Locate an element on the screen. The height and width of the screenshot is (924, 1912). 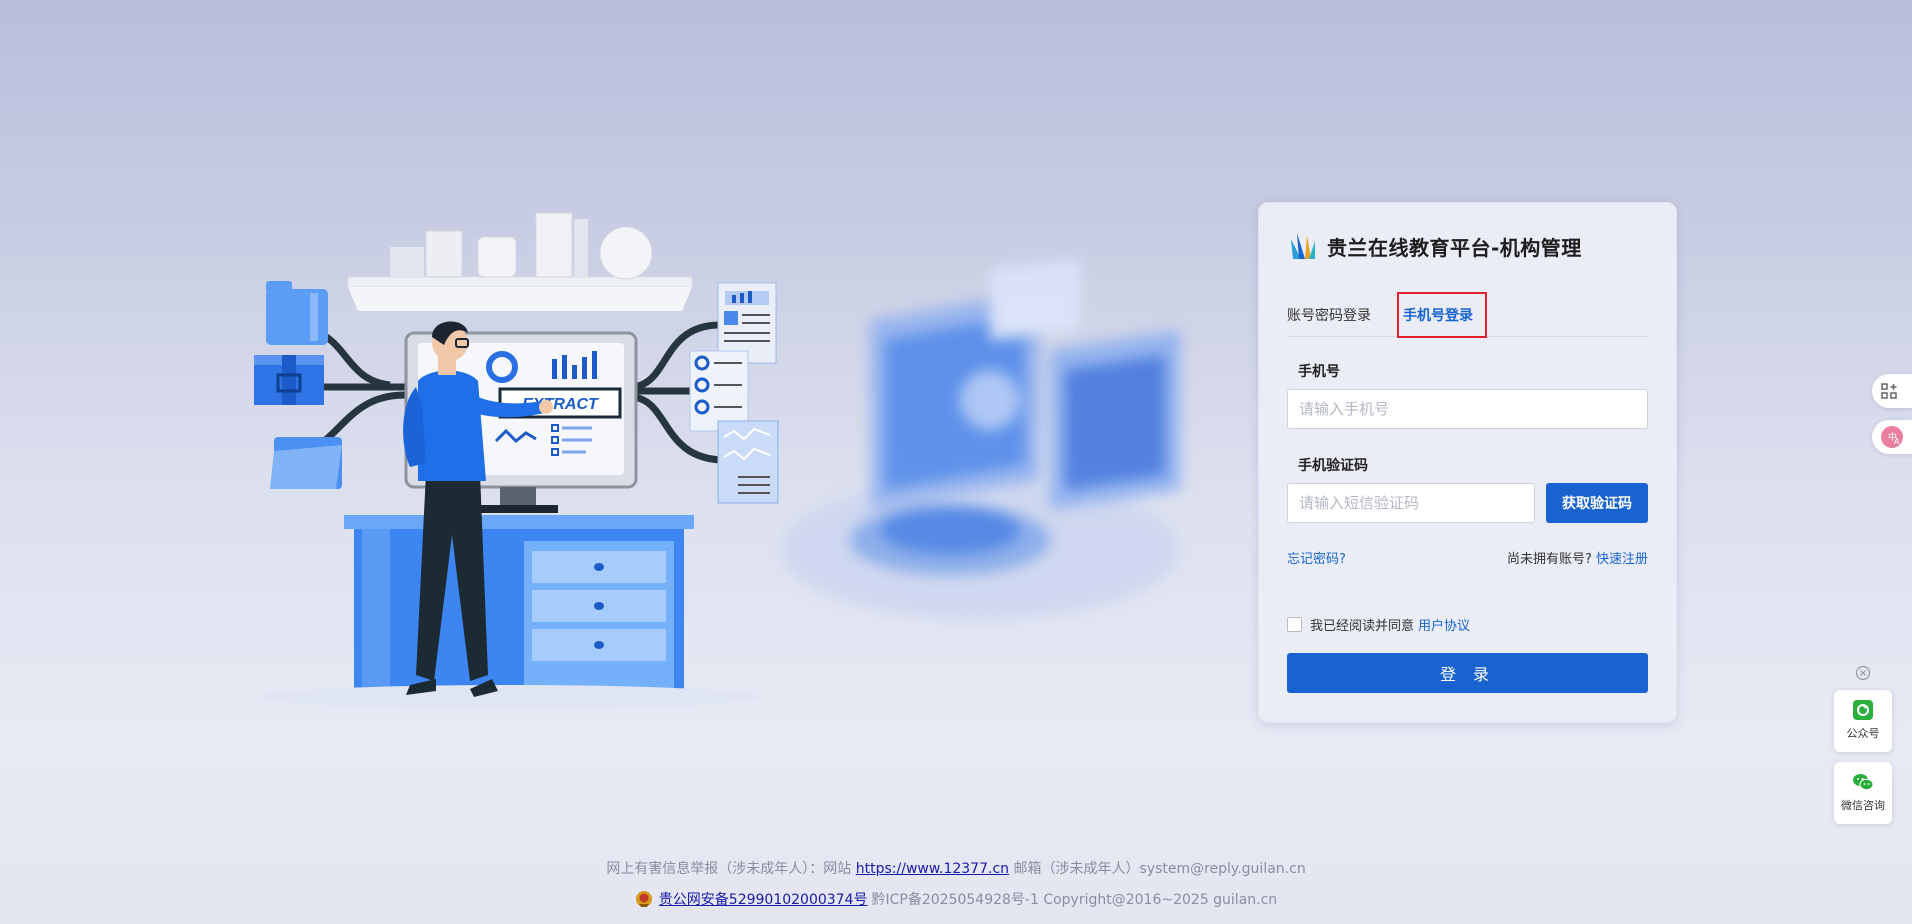
official-account-icon is located at coordinates (1863, 710).